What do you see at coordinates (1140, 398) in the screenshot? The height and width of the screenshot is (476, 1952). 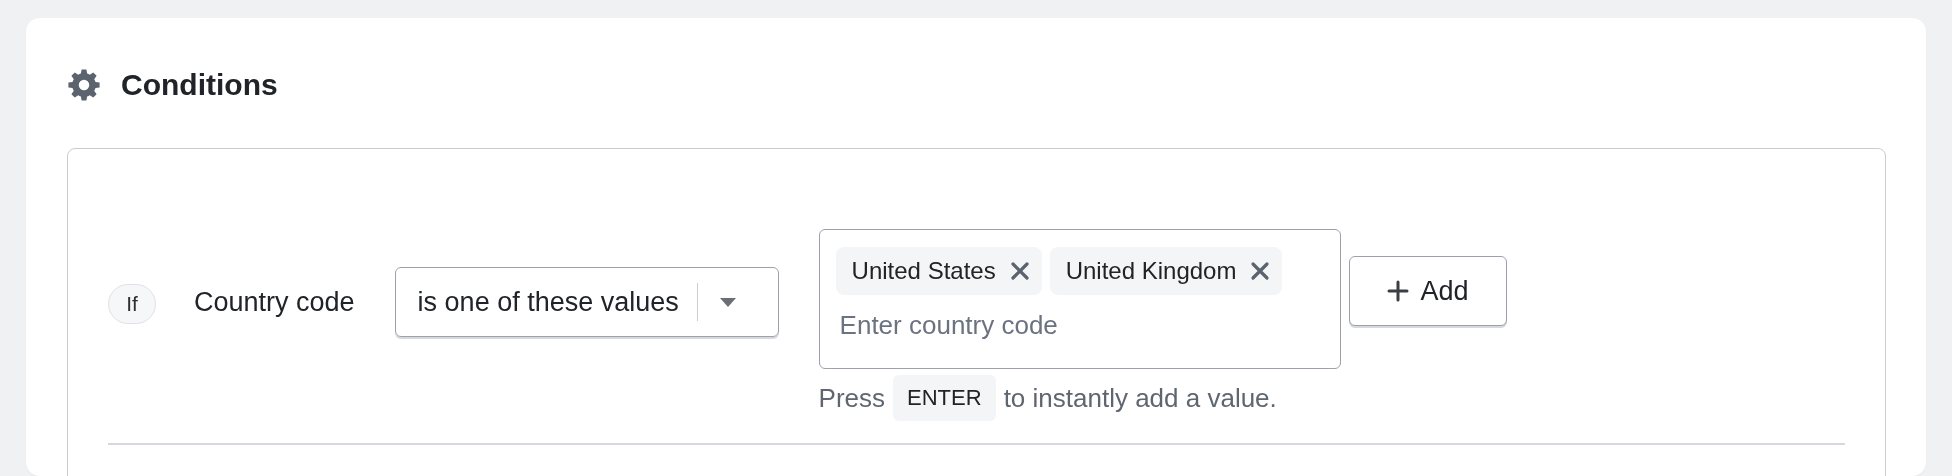 I see `hint-text: to instantly add a value.` at bounding box center [1140, 398].